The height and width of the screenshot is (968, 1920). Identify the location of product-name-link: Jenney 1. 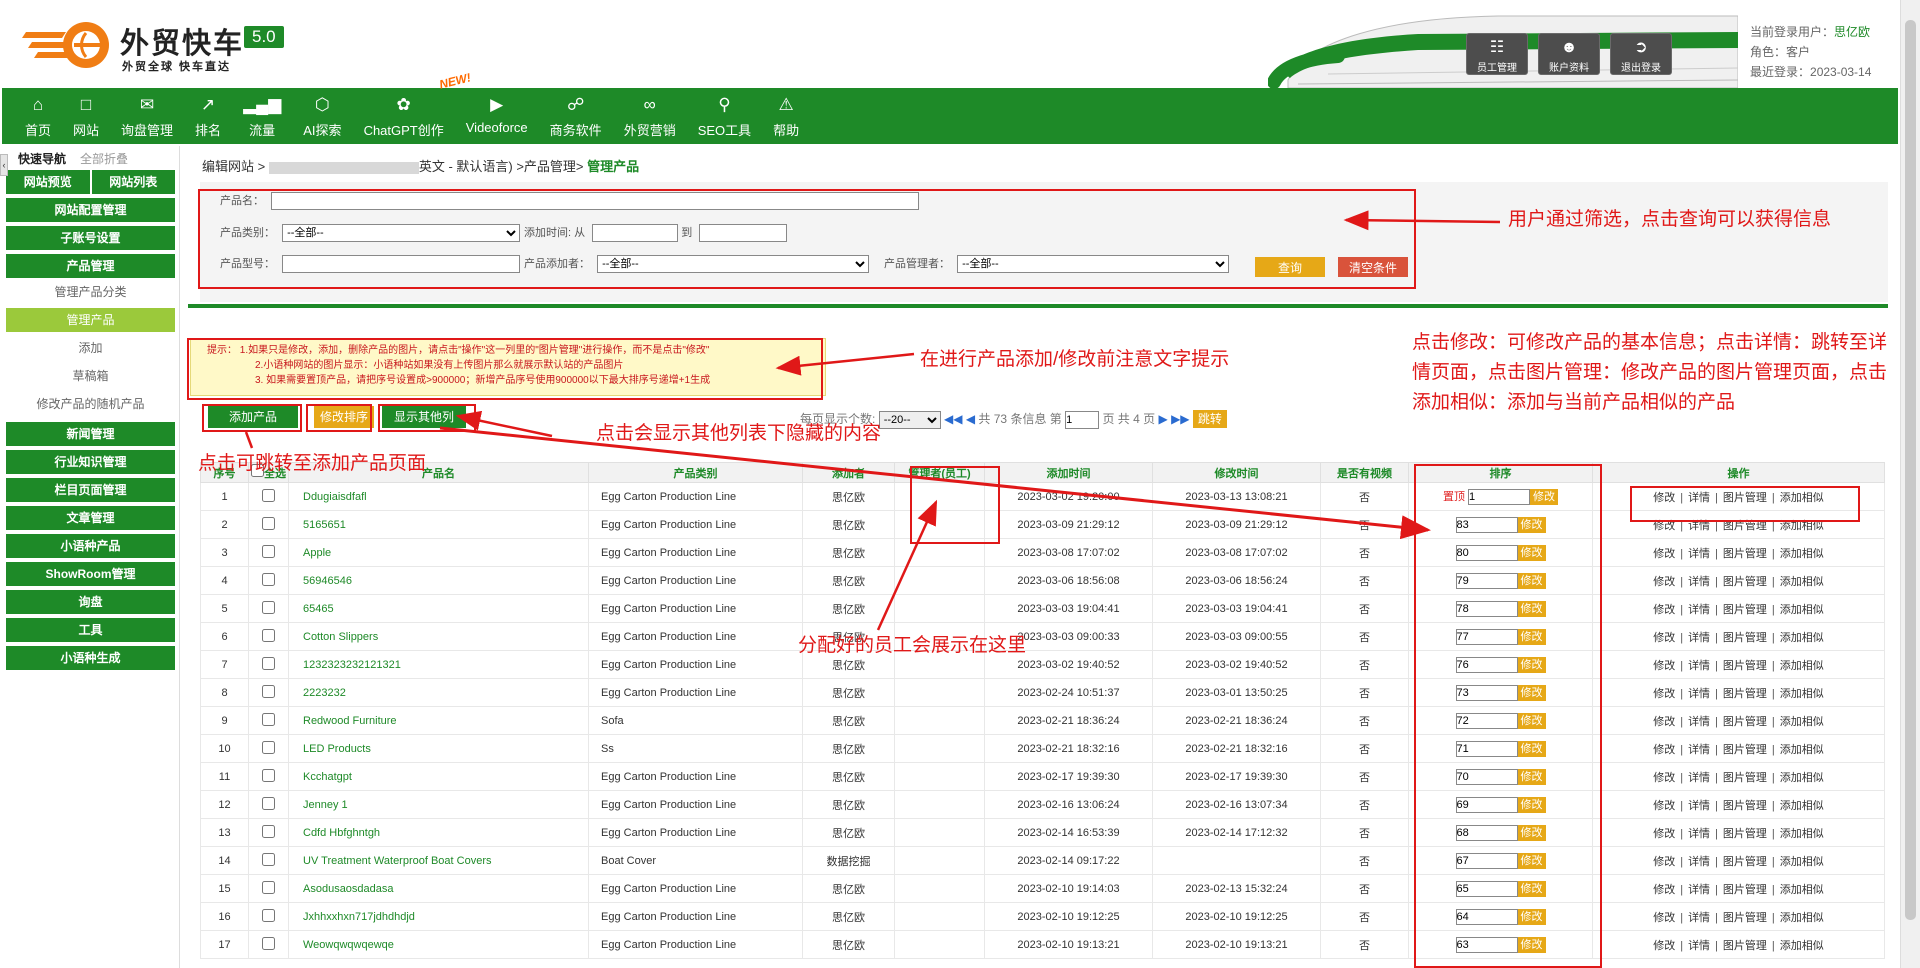
(438, 804).